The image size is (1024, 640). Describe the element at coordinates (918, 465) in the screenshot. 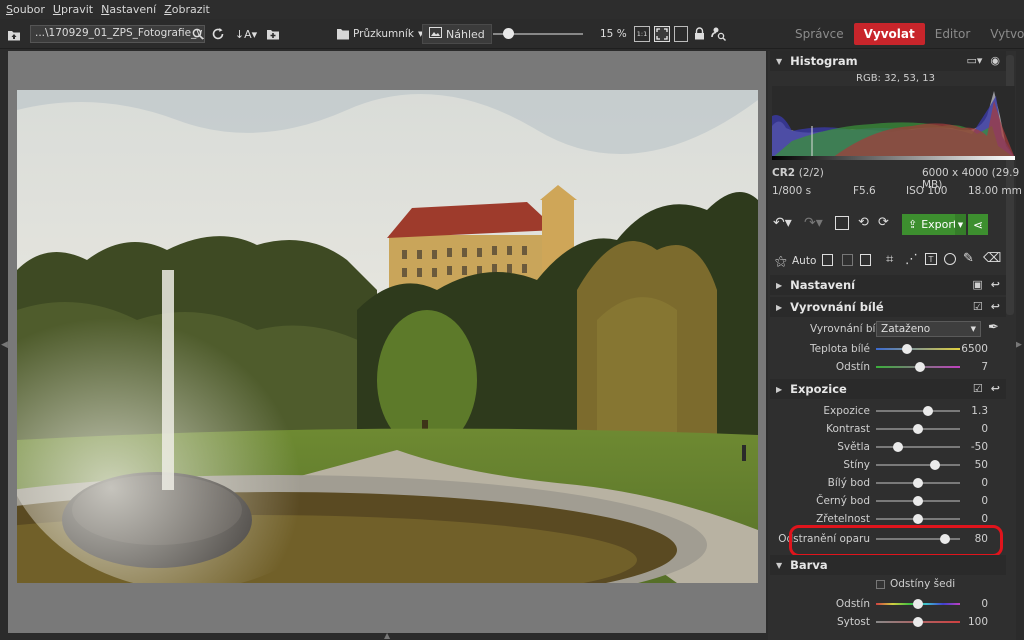

I see `shadows-slider` at that location.